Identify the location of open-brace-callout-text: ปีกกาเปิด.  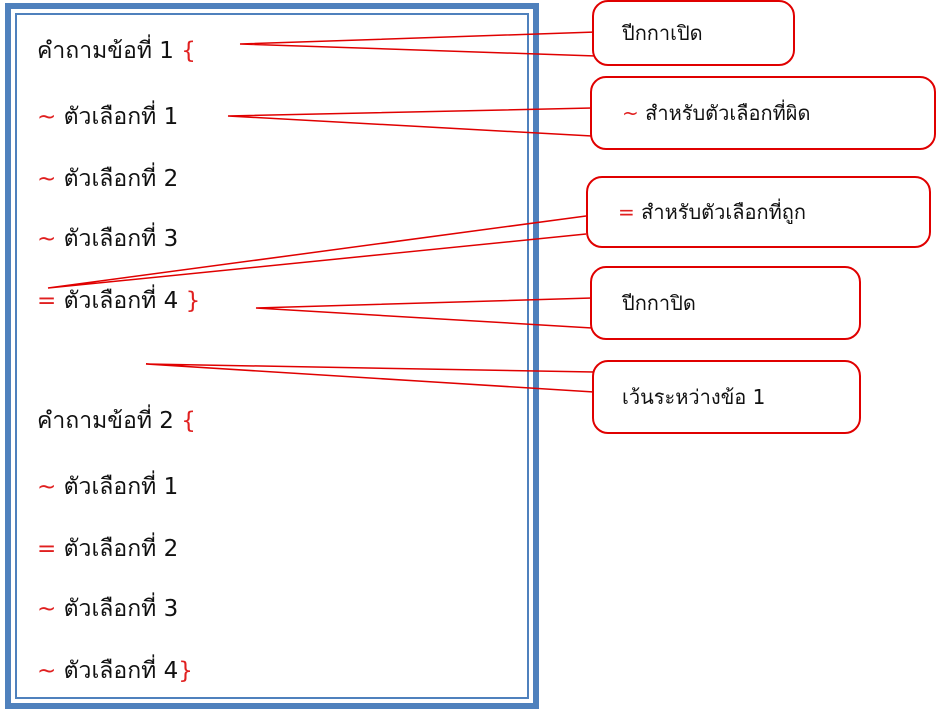
(662, 33).